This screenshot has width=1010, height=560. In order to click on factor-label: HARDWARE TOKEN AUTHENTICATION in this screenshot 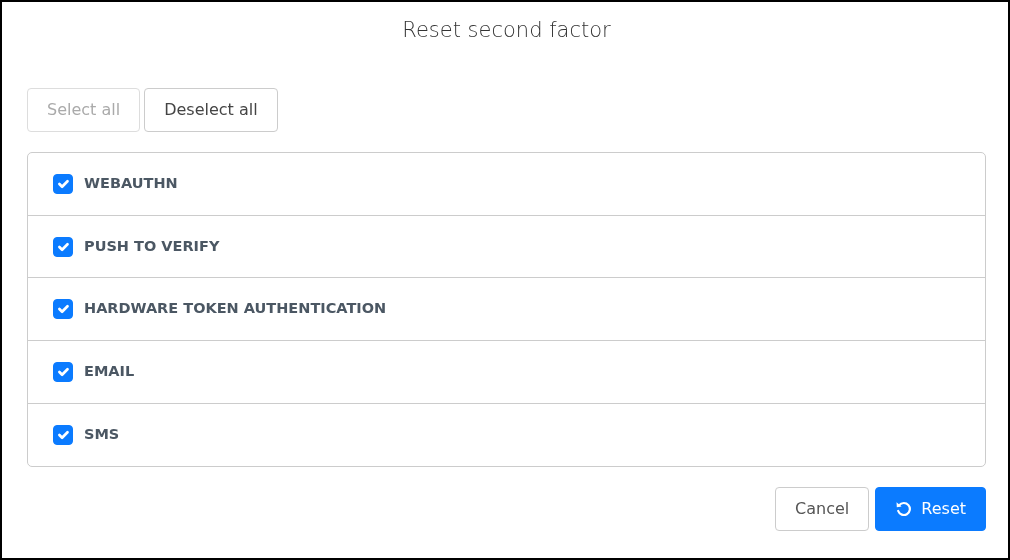, I will do `click(235, 309)`.